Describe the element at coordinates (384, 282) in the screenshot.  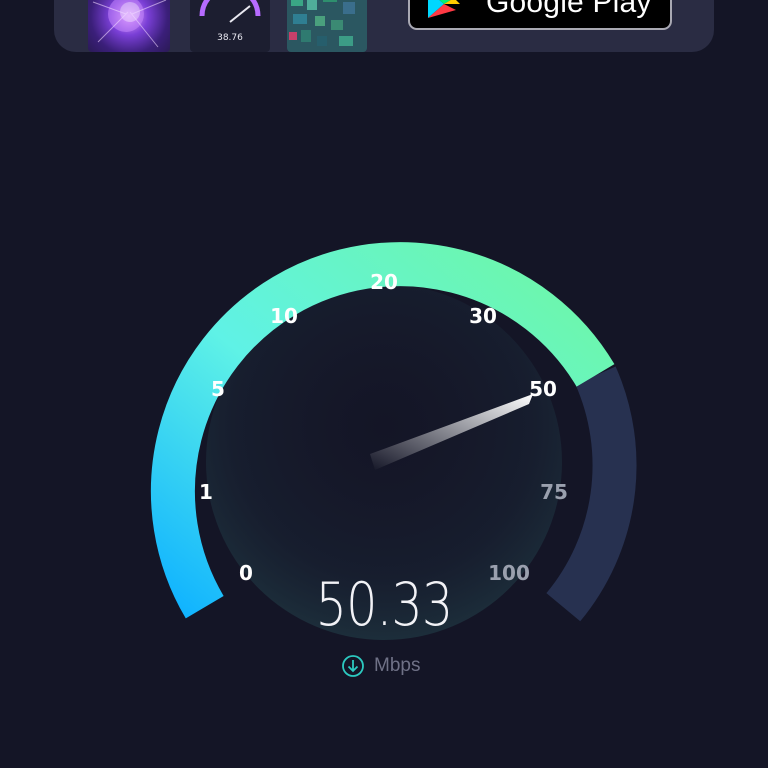
I see `scale-label-20: 20` at that location.